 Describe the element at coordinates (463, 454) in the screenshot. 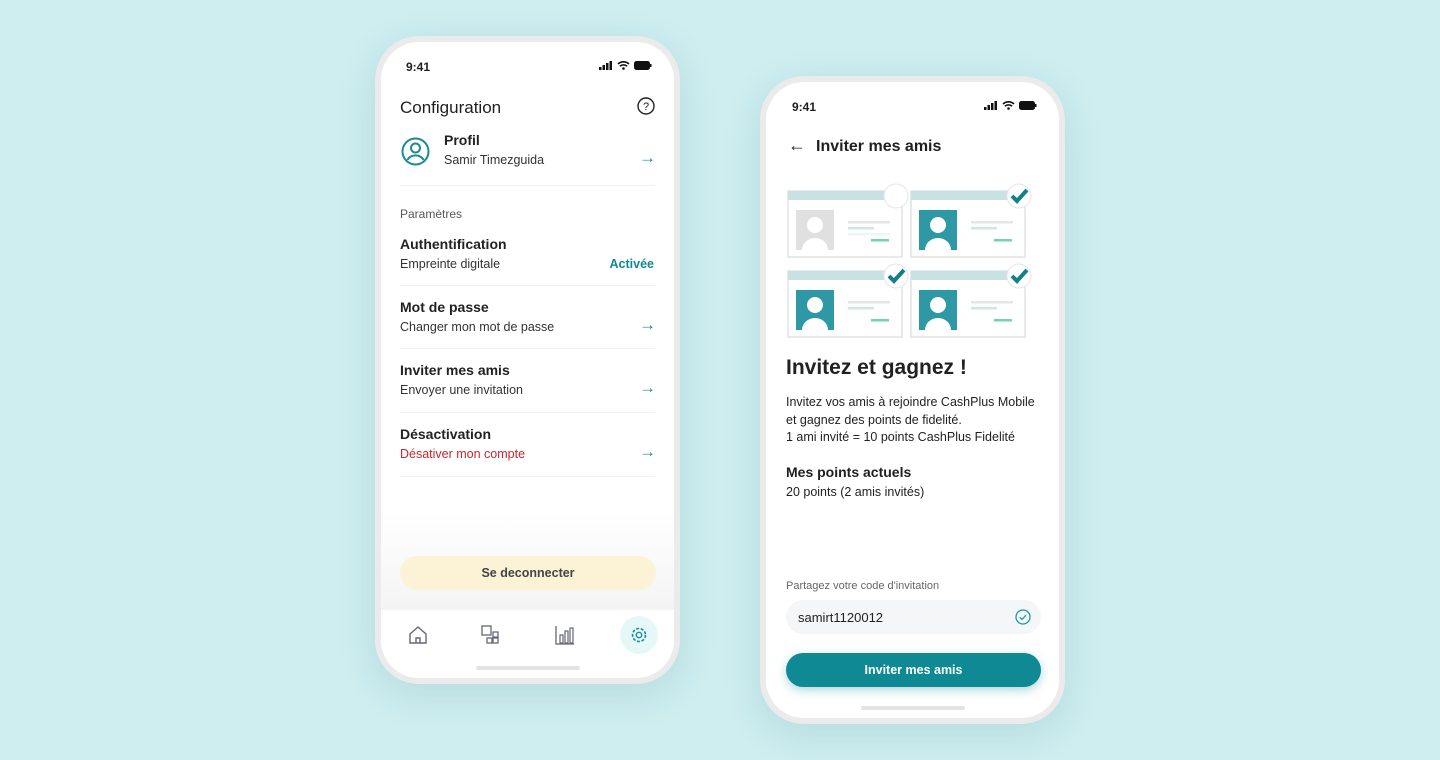

I see `row-subtitle: Désativer mon compte` at that location.